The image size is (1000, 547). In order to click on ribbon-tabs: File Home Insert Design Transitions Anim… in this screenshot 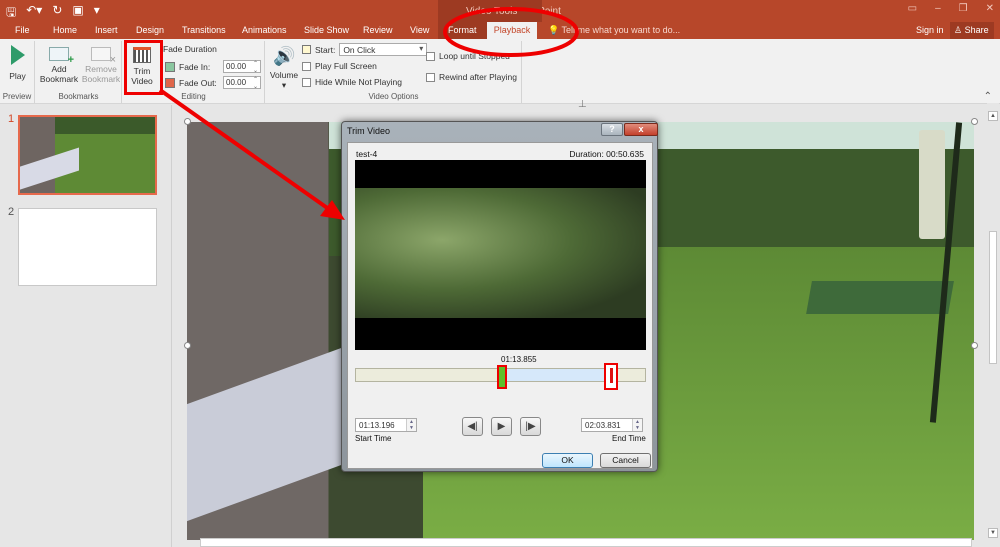, I will do `click(500, 30)`.